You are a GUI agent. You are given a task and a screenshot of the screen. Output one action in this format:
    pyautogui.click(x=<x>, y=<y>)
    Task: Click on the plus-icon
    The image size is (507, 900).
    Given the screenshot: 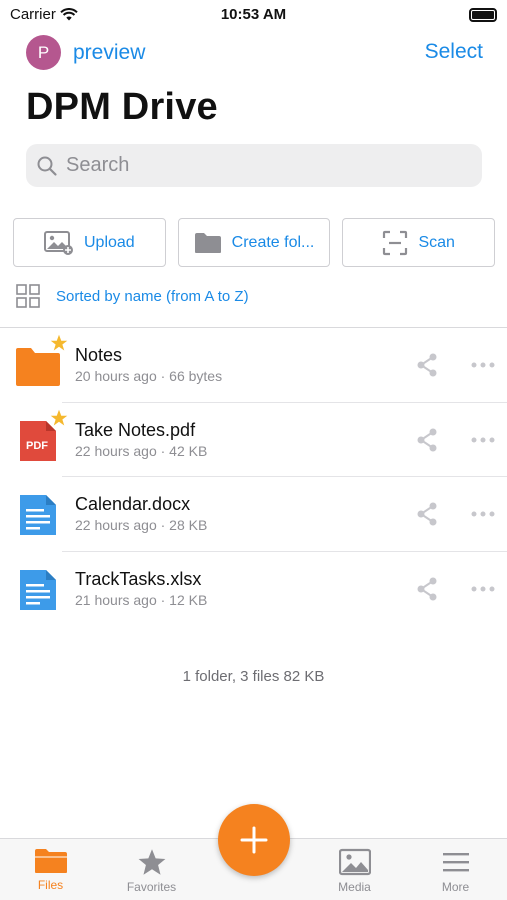 What is the action you would take?
    pyautogui.click(x=254, y=840)
    